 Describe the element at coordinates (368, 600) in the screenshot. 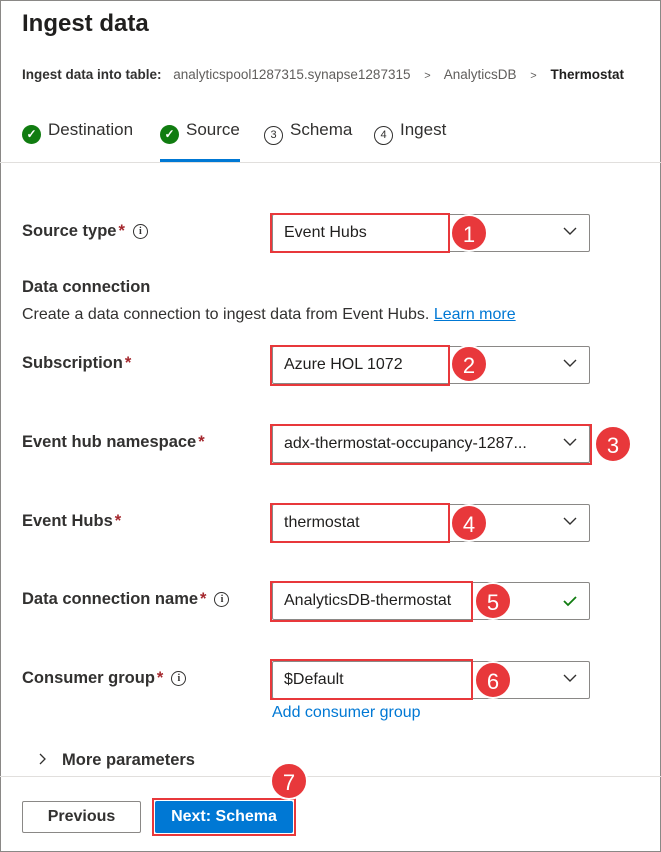

I see `connection-name-value: AnalyticsDB-thermostat` at that location.